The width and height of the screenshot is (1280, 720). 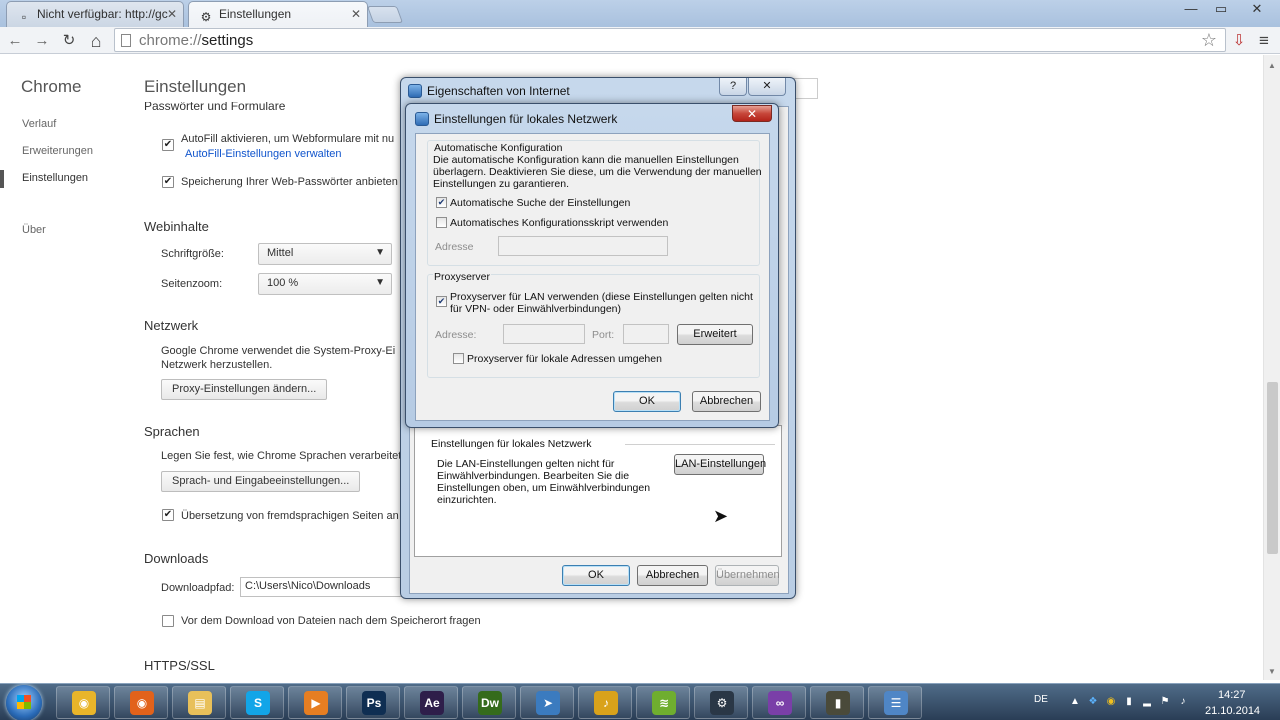 What do you see at coordinates (526, 119) in the screenshot?
I see `dialog-title: Einstellungen für lokales Netzwerk` at bounding box center [526, 119].